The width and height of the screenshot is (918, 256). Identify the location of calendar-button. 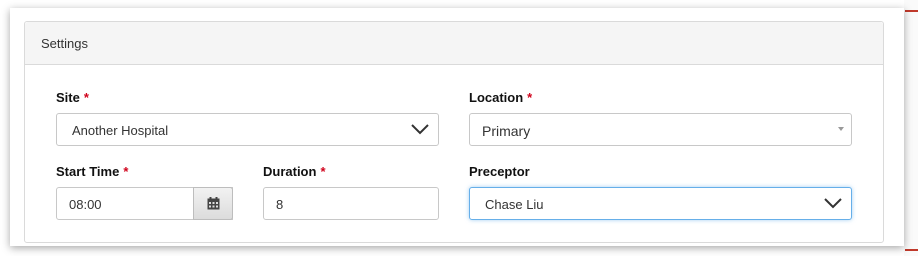
(213, 203).